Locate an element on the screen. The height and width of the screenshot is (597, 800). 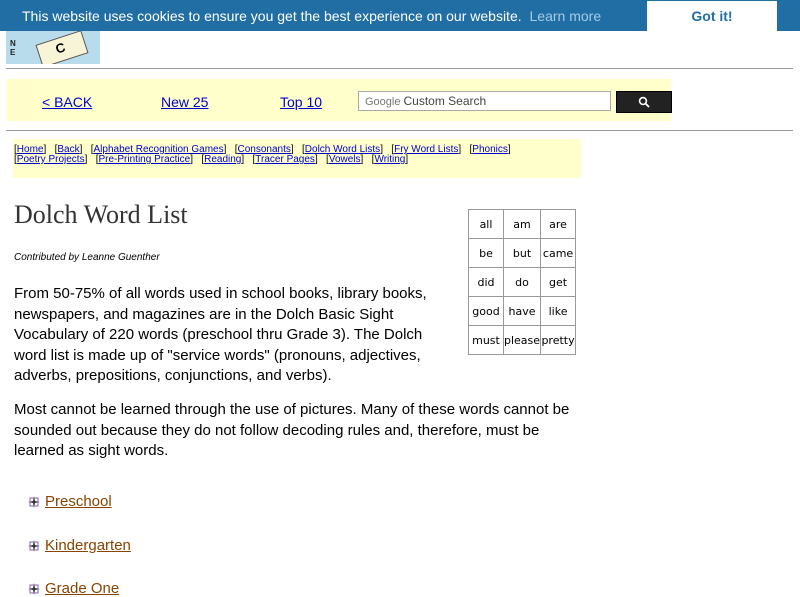
learn-more-link: Learn more is located at coordinates (566, 16).